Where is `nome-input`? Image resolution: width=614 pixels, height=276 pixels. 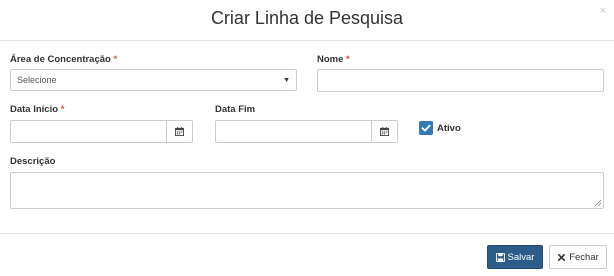
nome-input is located at coordinates (460, 80).